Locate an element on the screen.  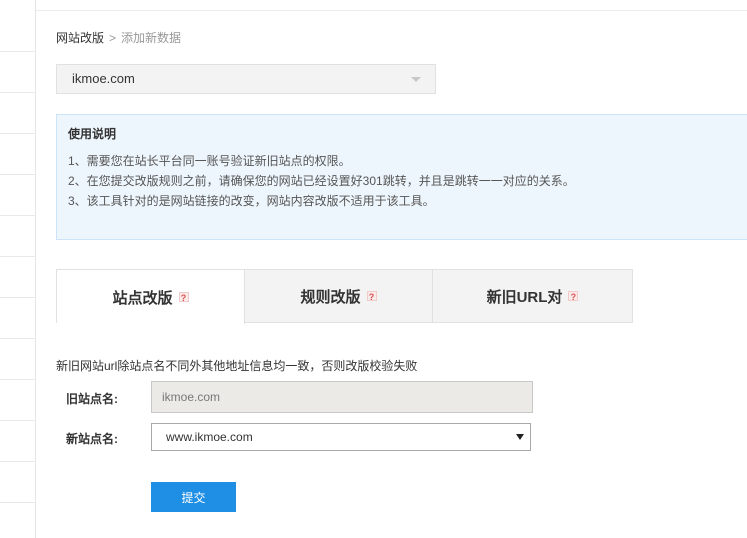
tab-label: 规则改版 is located at coordinates (330, 297).